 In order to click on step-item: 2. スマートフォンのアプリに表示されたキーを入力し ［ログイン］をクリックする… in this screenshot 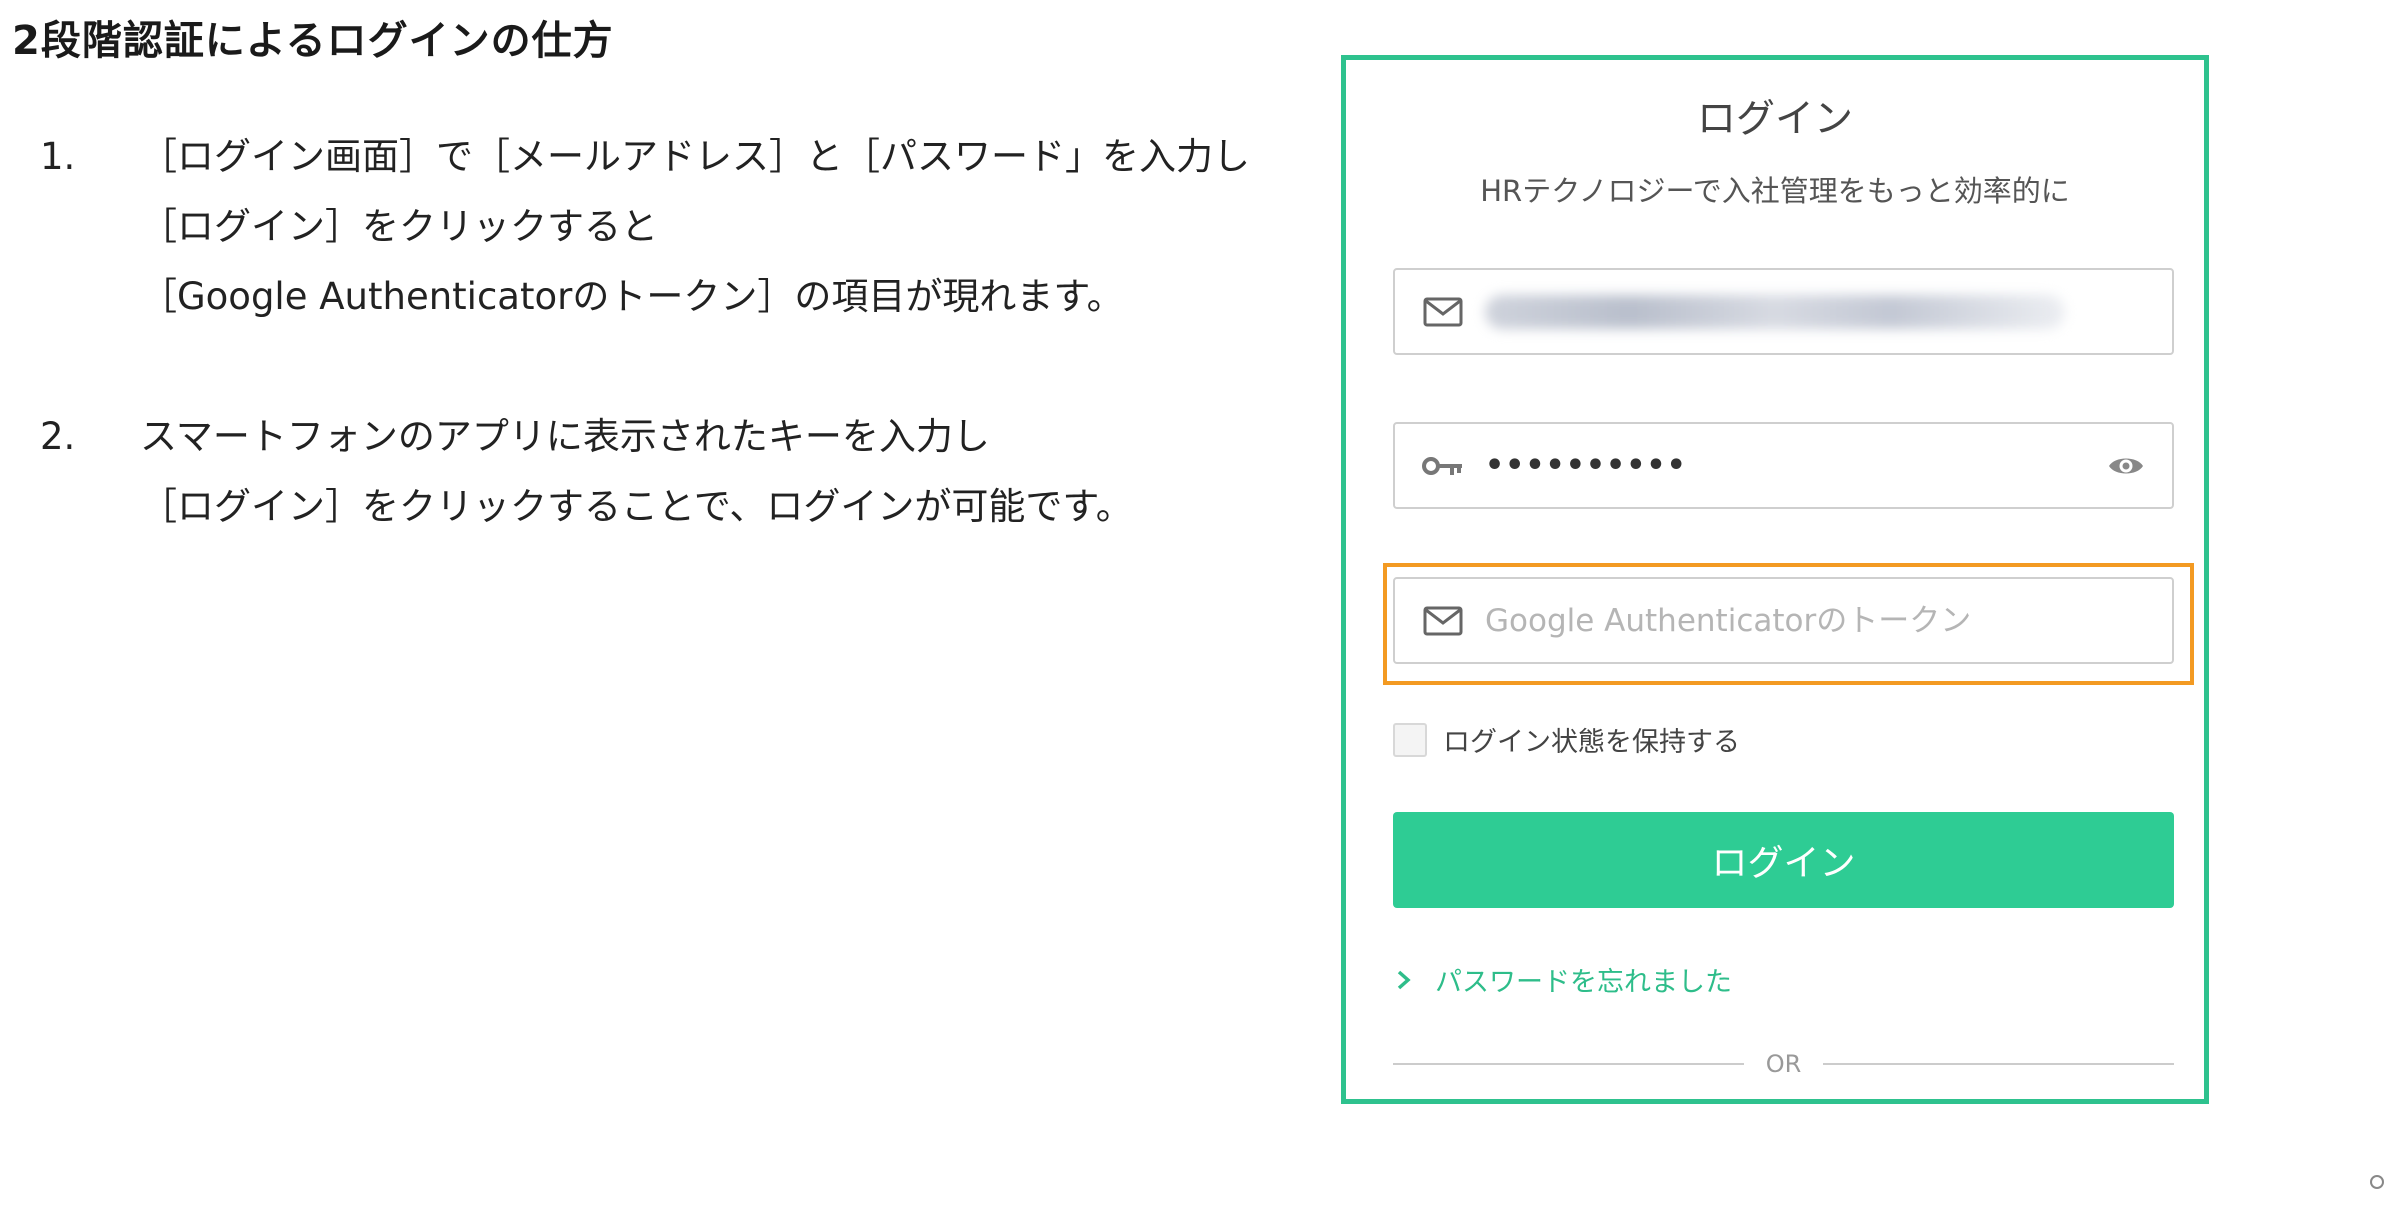, I will do `click(685, 472)`.